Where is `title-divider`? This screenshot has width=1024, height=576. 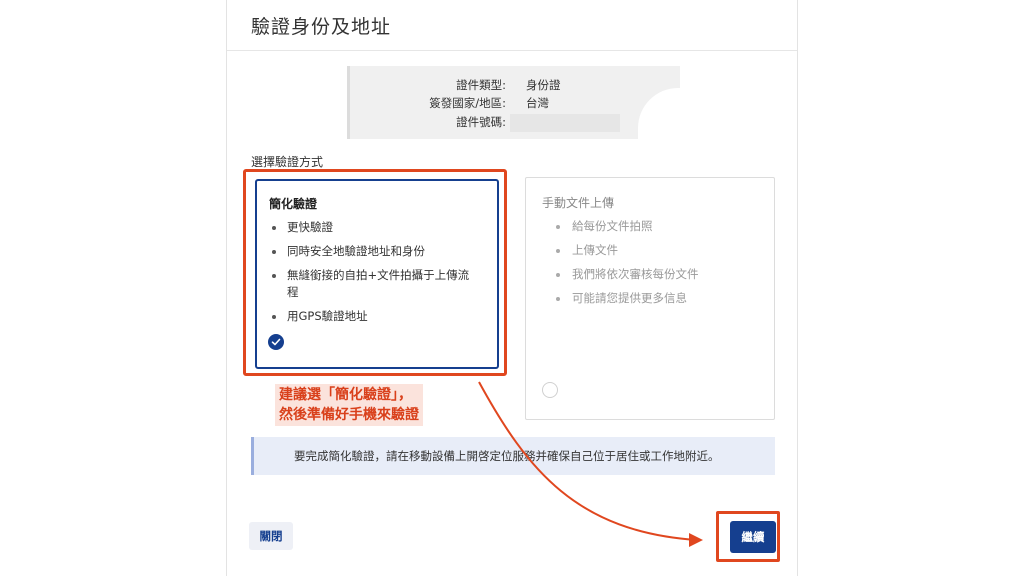
title-divider is located at coordinates (512, 50).